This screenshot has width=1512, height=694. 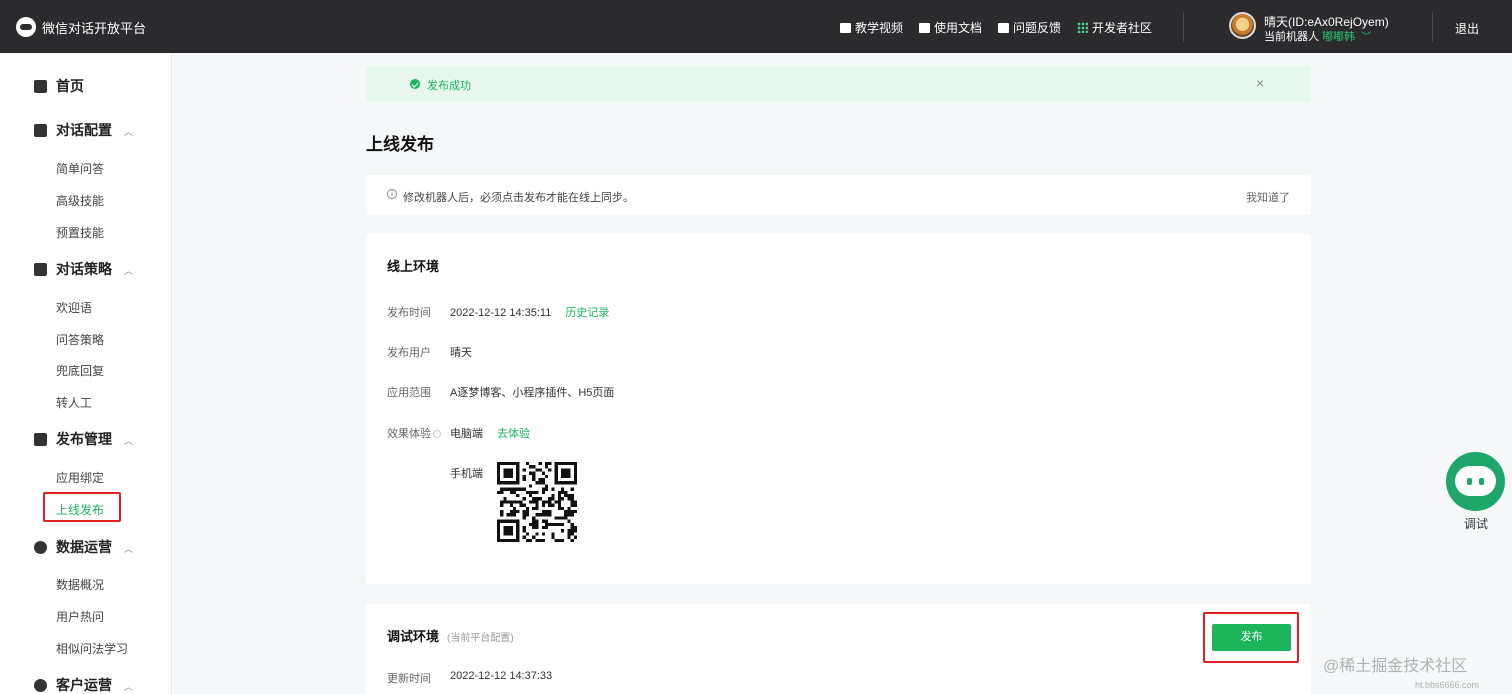 What do you see at coordinates (80, 339) in the screenshot?
I see `sidebar-item-qa-strategy: 问答策略` at bounding box center [80, 339].